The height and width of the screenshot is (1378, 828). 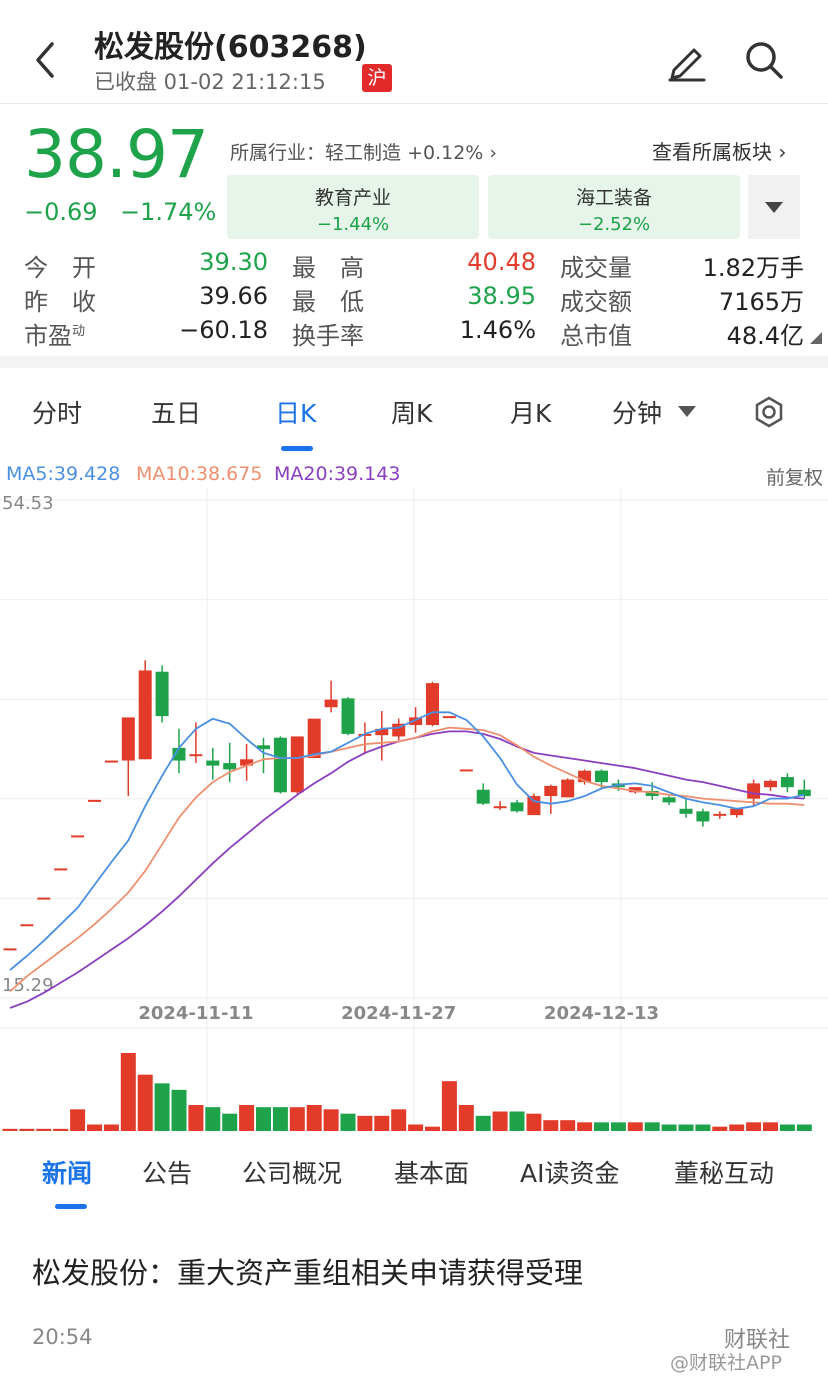 What do you see at coordinates (431, 1172) in the screenshot?
I see `tab-fundamentals: 基本面` at bounding box center [431, 1172].